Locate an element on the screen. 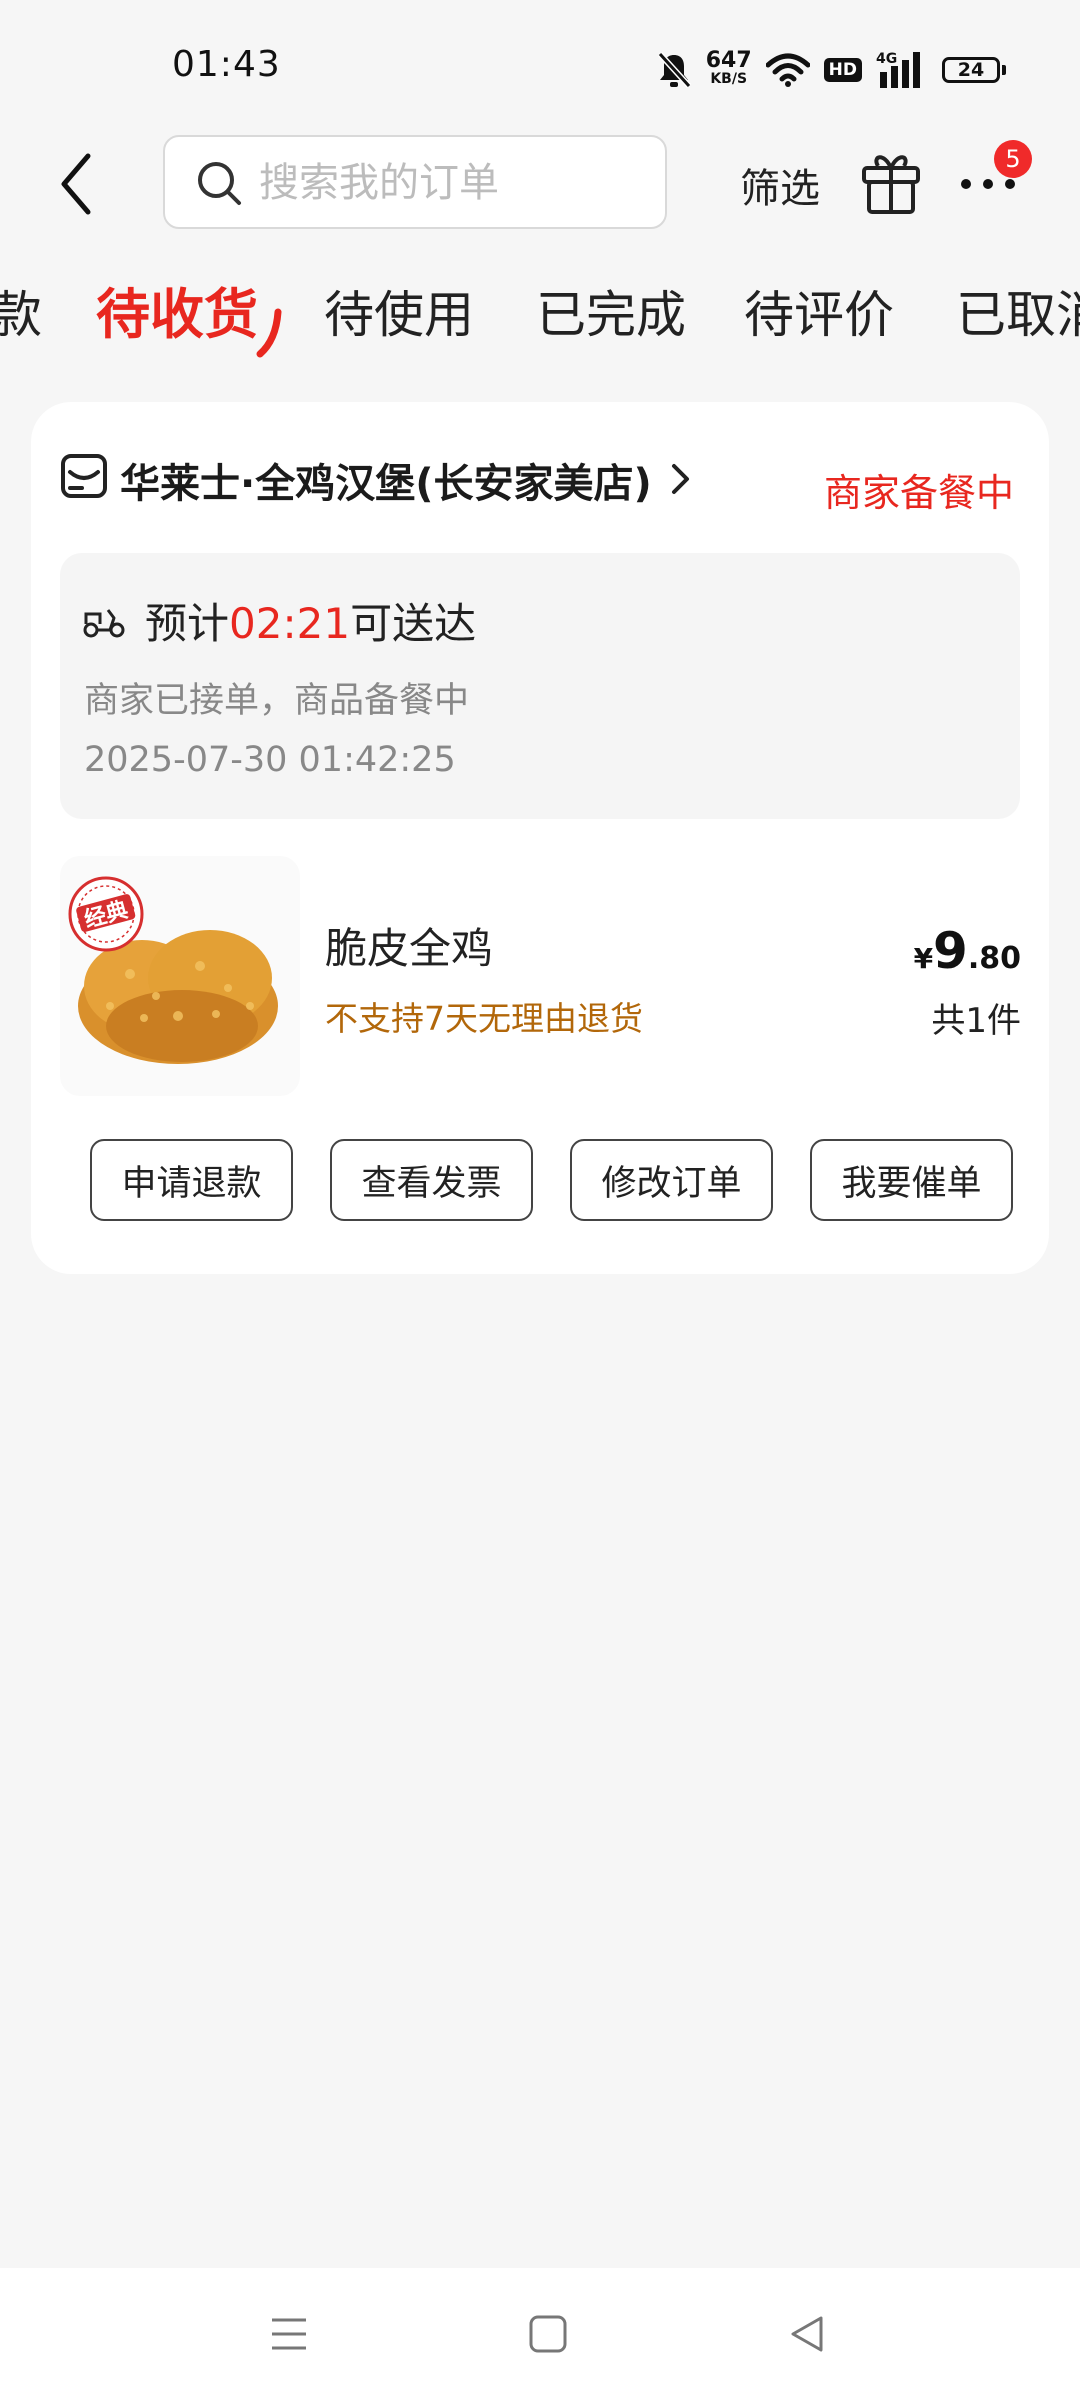 This screenshot has width=1080, height=2400. back-arrow-icon is located at coordinates (77, 184).